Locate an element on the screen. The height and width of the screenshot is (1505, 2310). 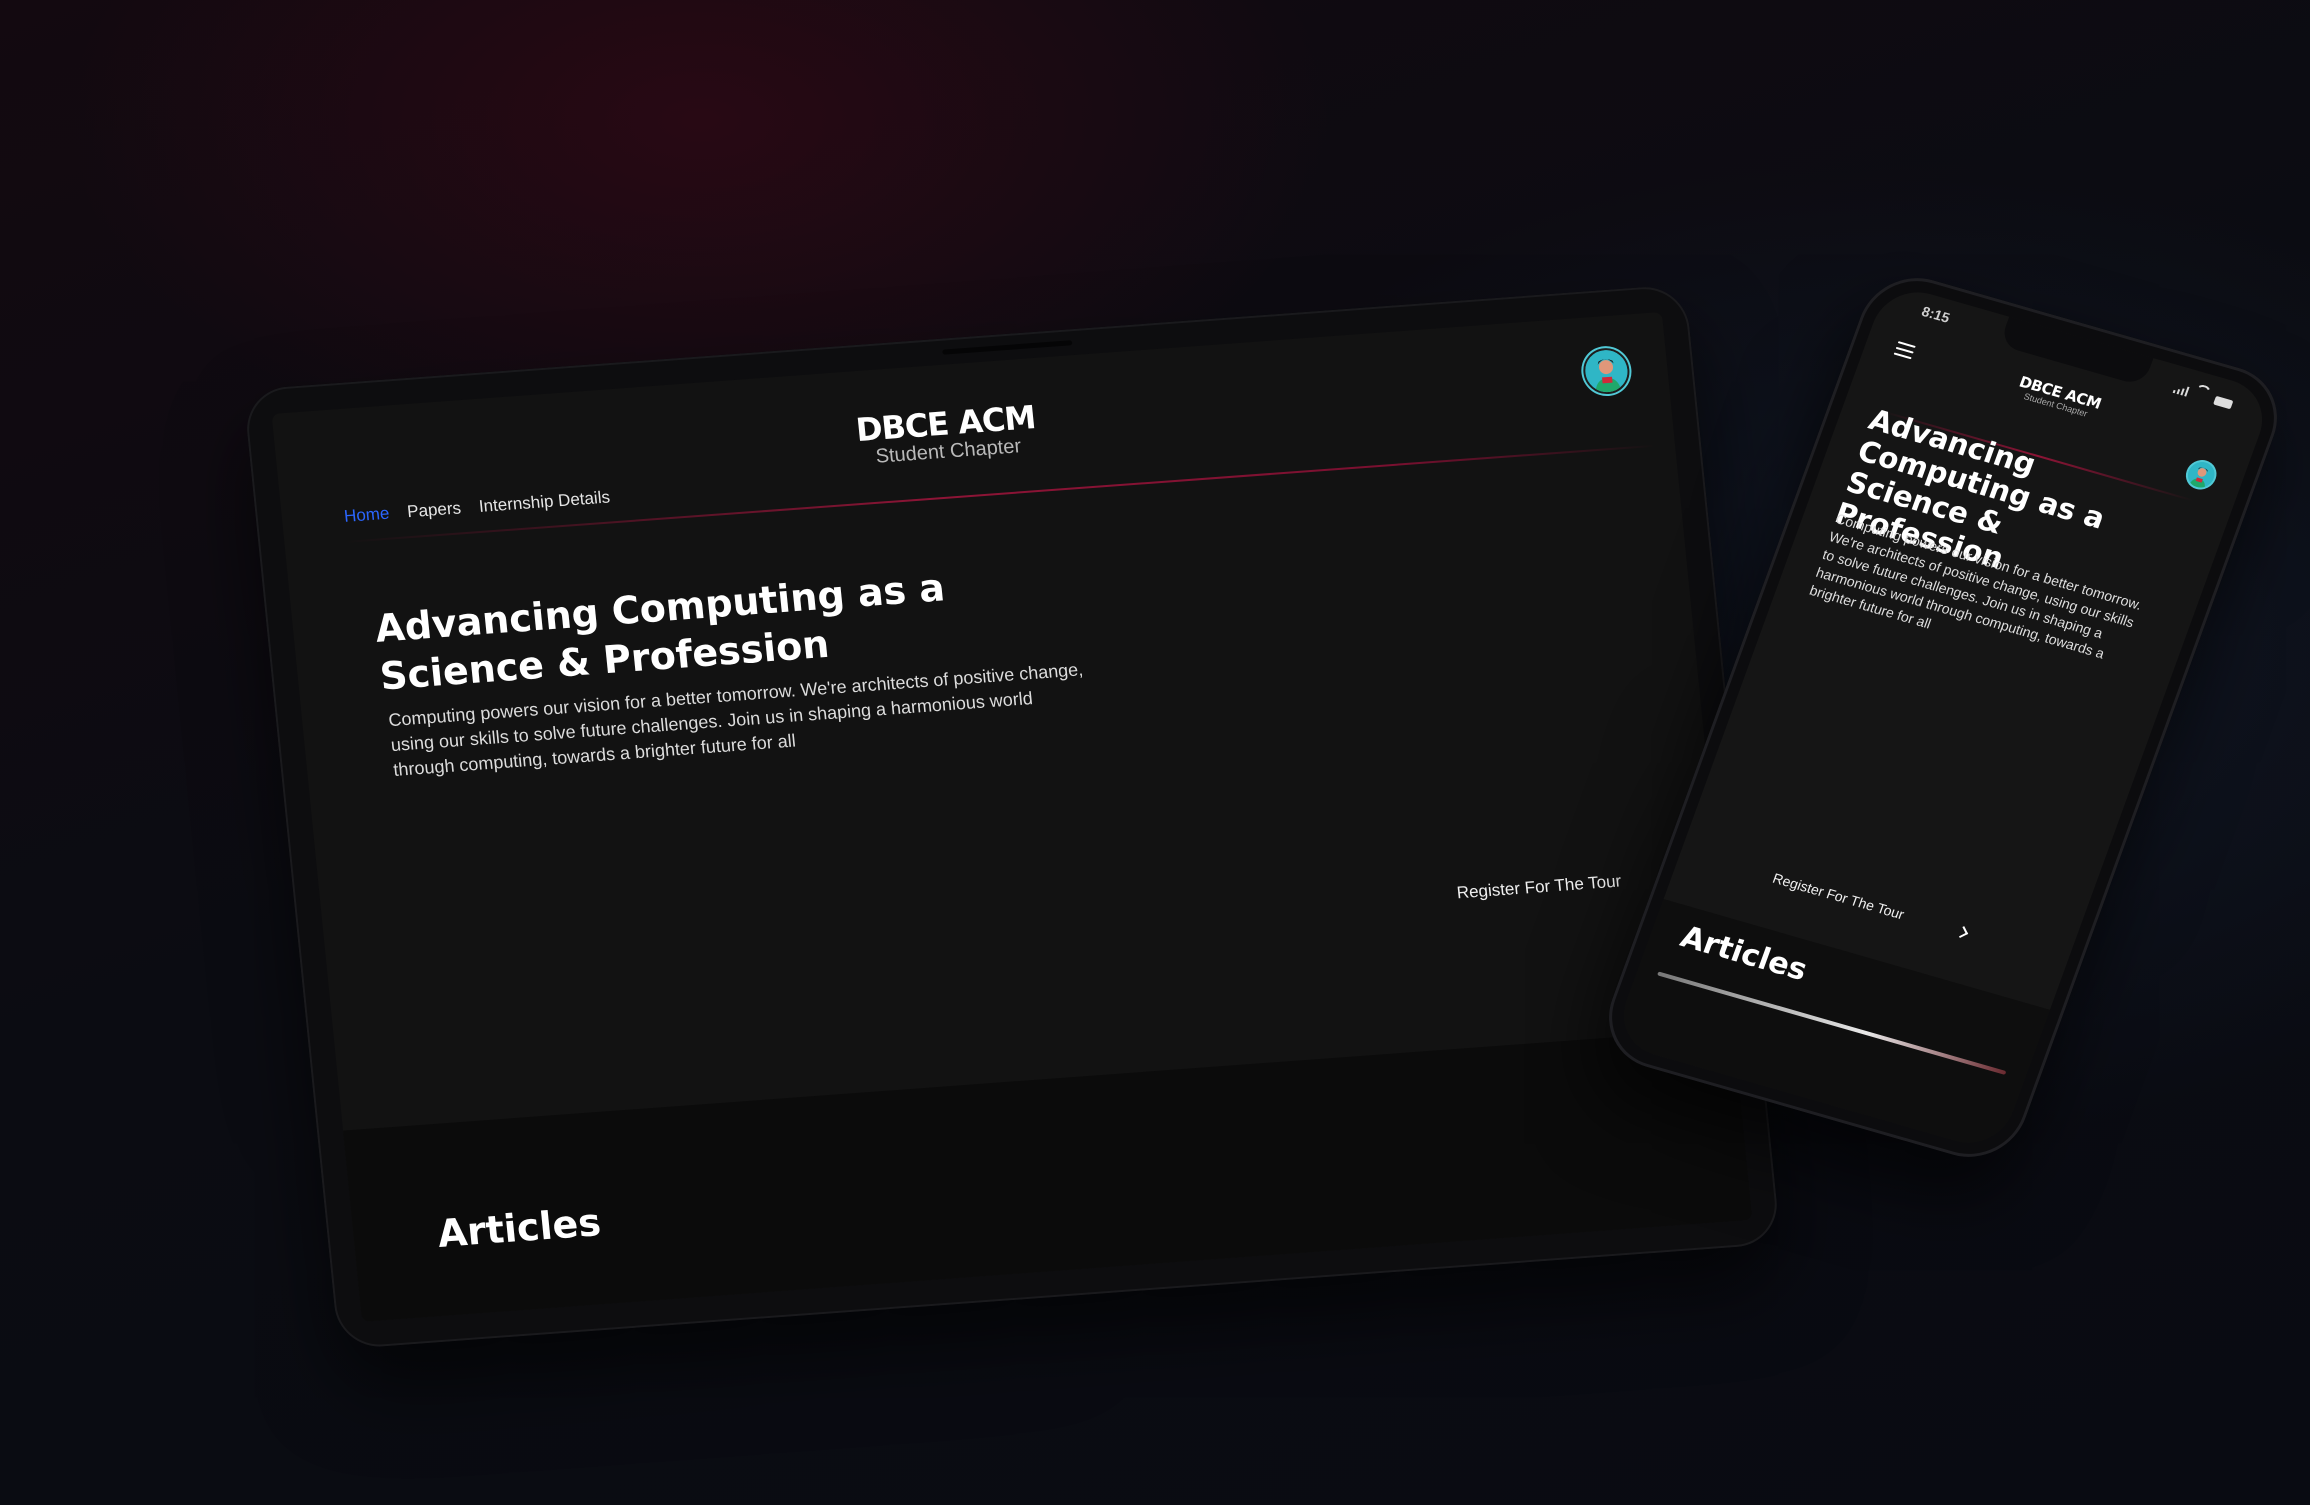
brand-logo: DBCE ACM Student Chapter is located at coordinates (946, 434).